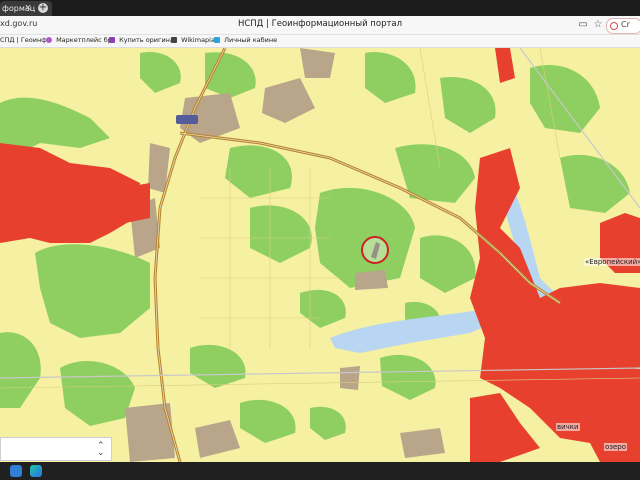 The height and width of the screenshot is (480, 640). Describe the element at coordinates (320, 8) in the screenshot. I see `tab-strip: формац × +` at that location.